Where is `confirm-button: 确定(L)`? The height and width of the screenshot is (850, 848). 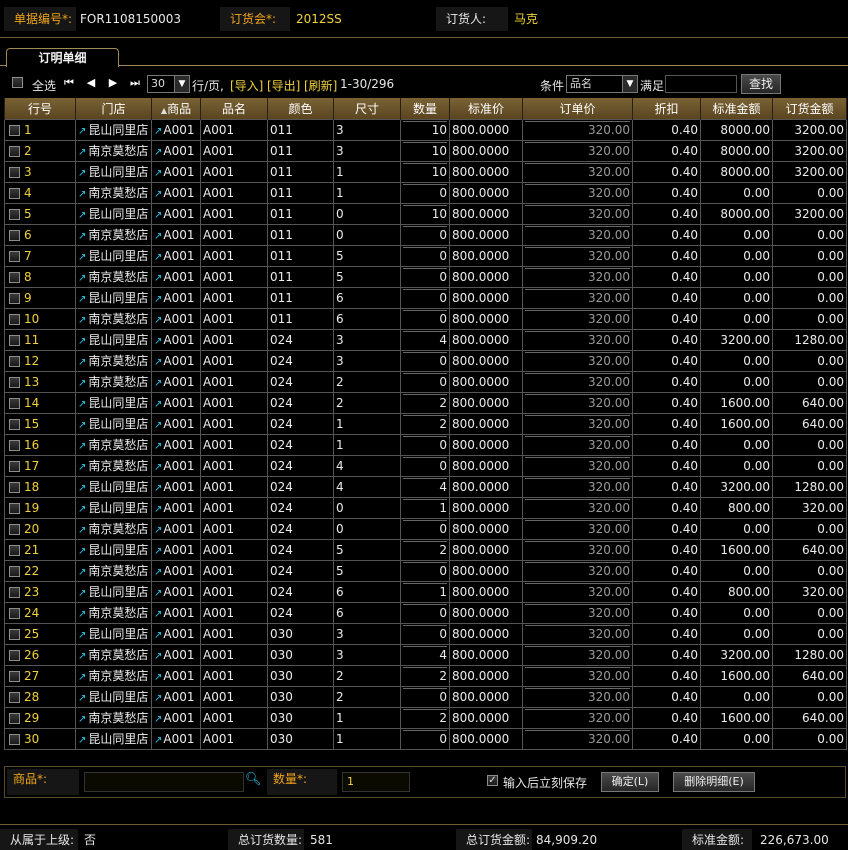
confirm-button: 确定(L) is located at coordinates (630, 782).